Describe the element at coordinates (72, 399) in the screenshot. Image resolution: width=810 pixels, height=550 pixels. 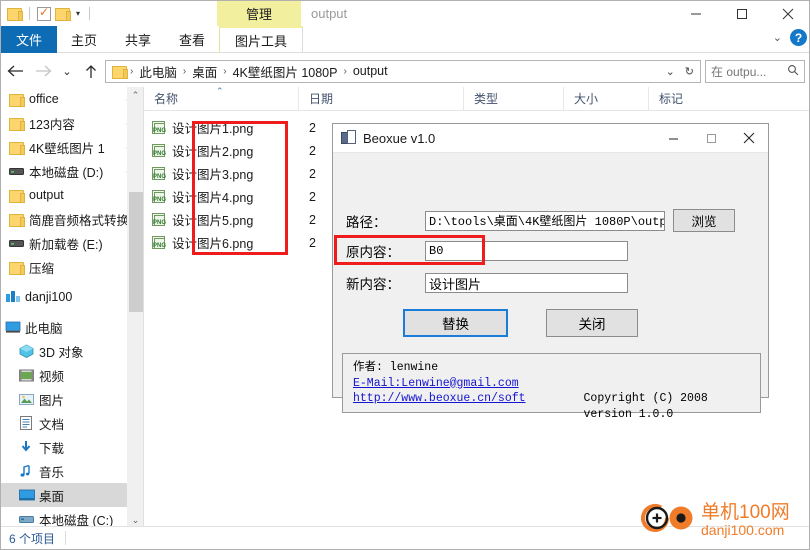
I see `nav-item-pictures: 图片` at that location.